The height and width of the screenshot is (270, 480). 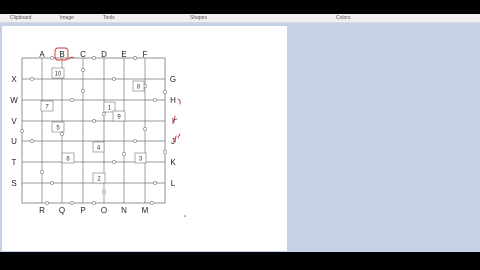 I want to click on box-number: 10, so click(x=58, y=75).